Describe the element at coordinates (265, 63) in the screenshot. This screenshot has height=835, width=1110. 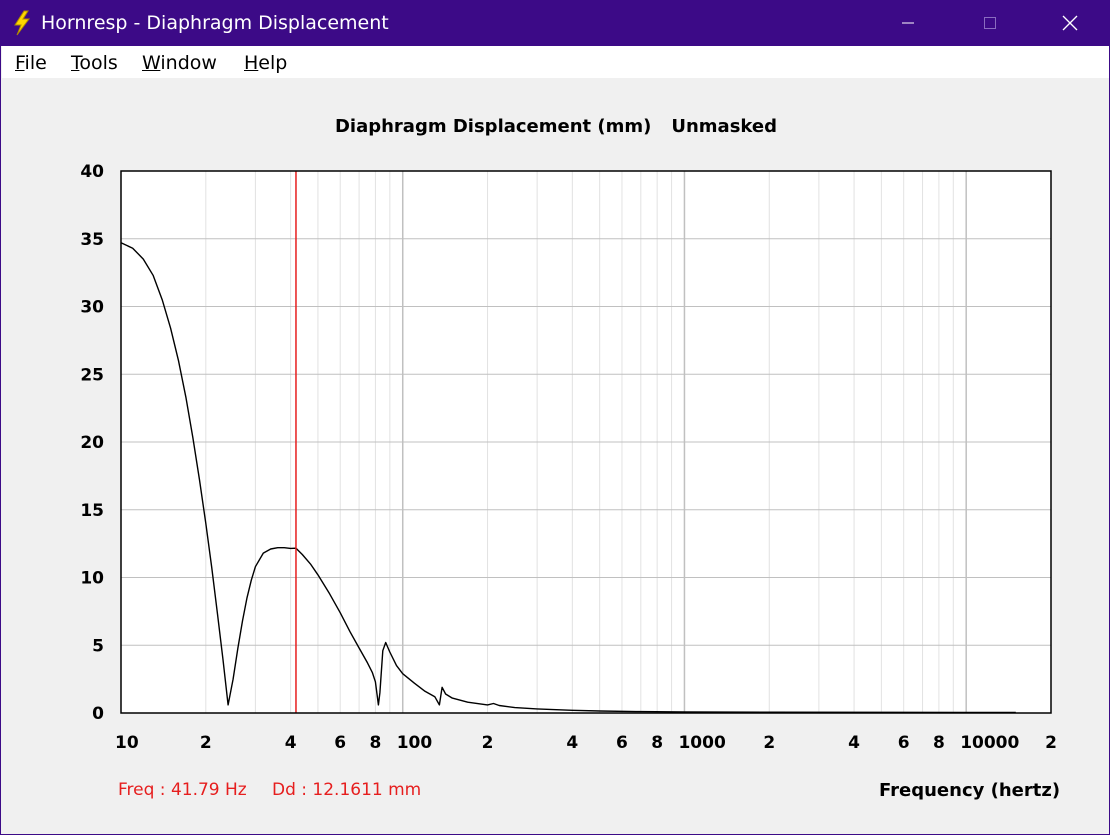
I see `menu-help: Help` at that location.